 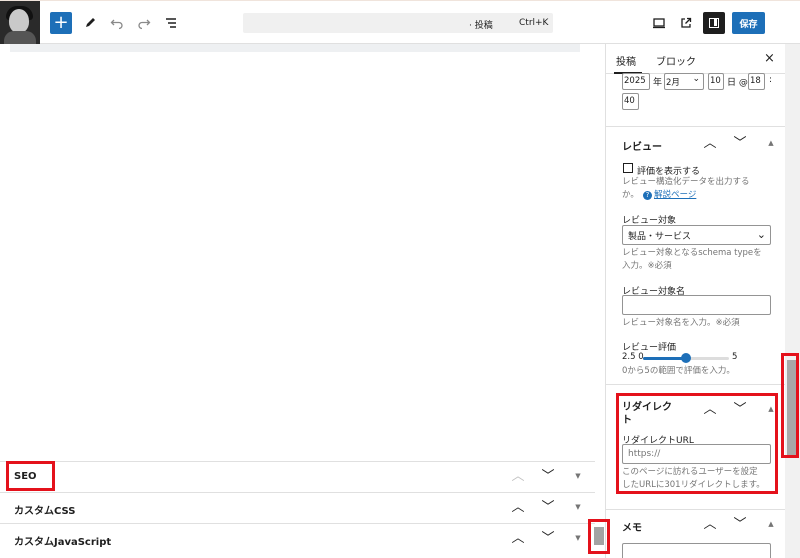 I want to click on panel-custom-css: カスタムCSS ︿ ﹀ ▼, so click(x=297, y=507).